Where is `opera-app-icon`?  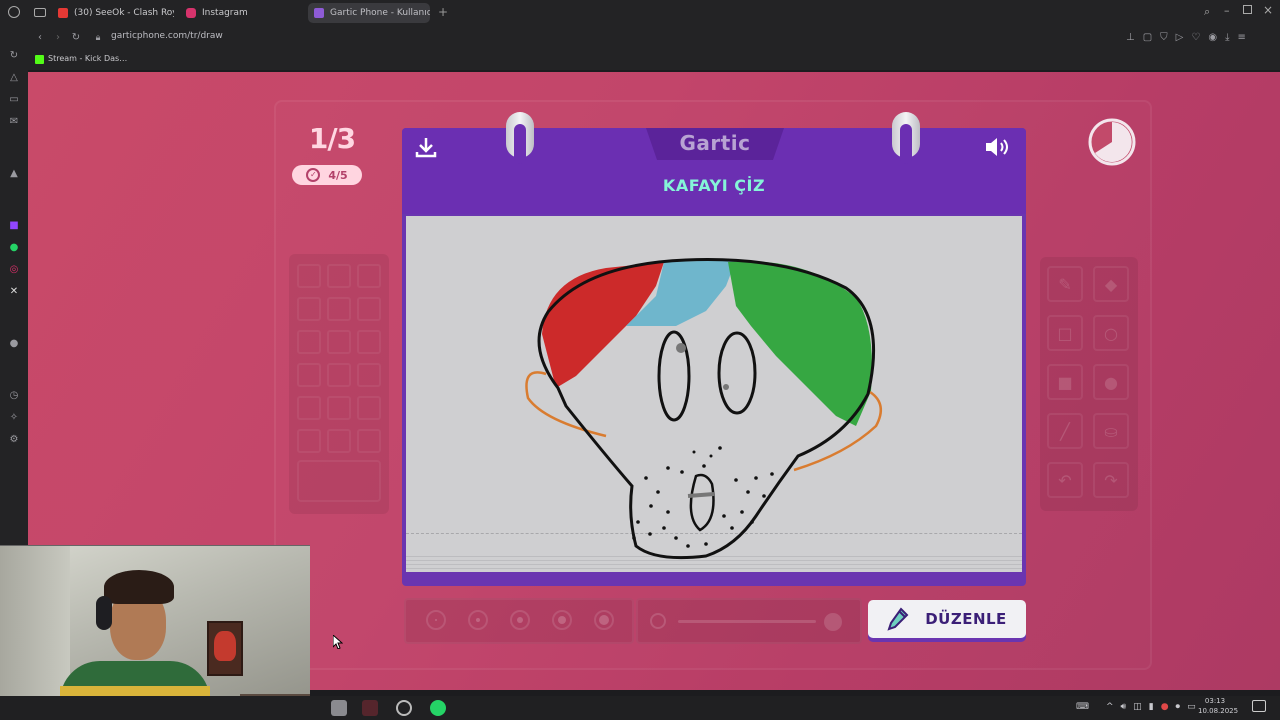 opera-app-icon is located at coordinates (404, 708).